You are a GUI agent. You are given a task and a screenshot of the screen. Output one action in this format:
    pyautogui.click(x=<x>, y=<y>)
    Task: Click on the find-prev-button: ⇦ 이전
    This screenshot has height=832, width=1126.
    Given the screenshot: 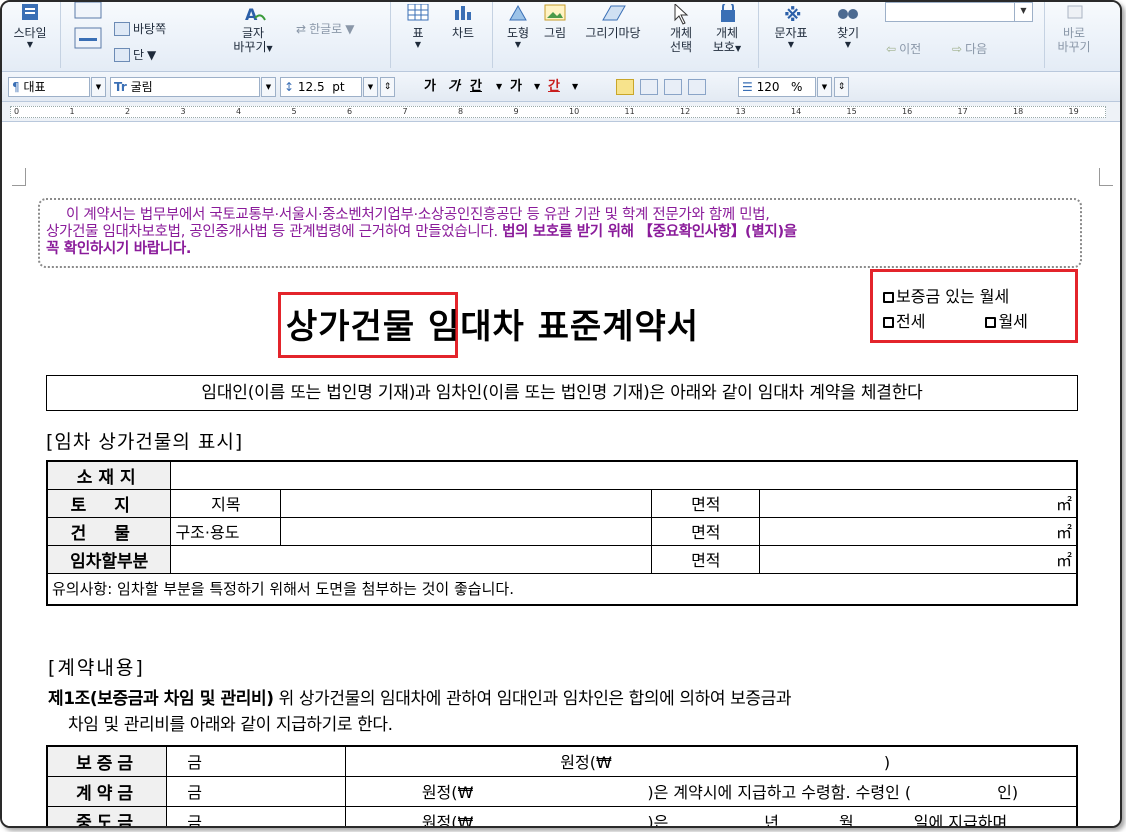 What is the action you would take?
    pyautogui.click(x=903, y=48)
    